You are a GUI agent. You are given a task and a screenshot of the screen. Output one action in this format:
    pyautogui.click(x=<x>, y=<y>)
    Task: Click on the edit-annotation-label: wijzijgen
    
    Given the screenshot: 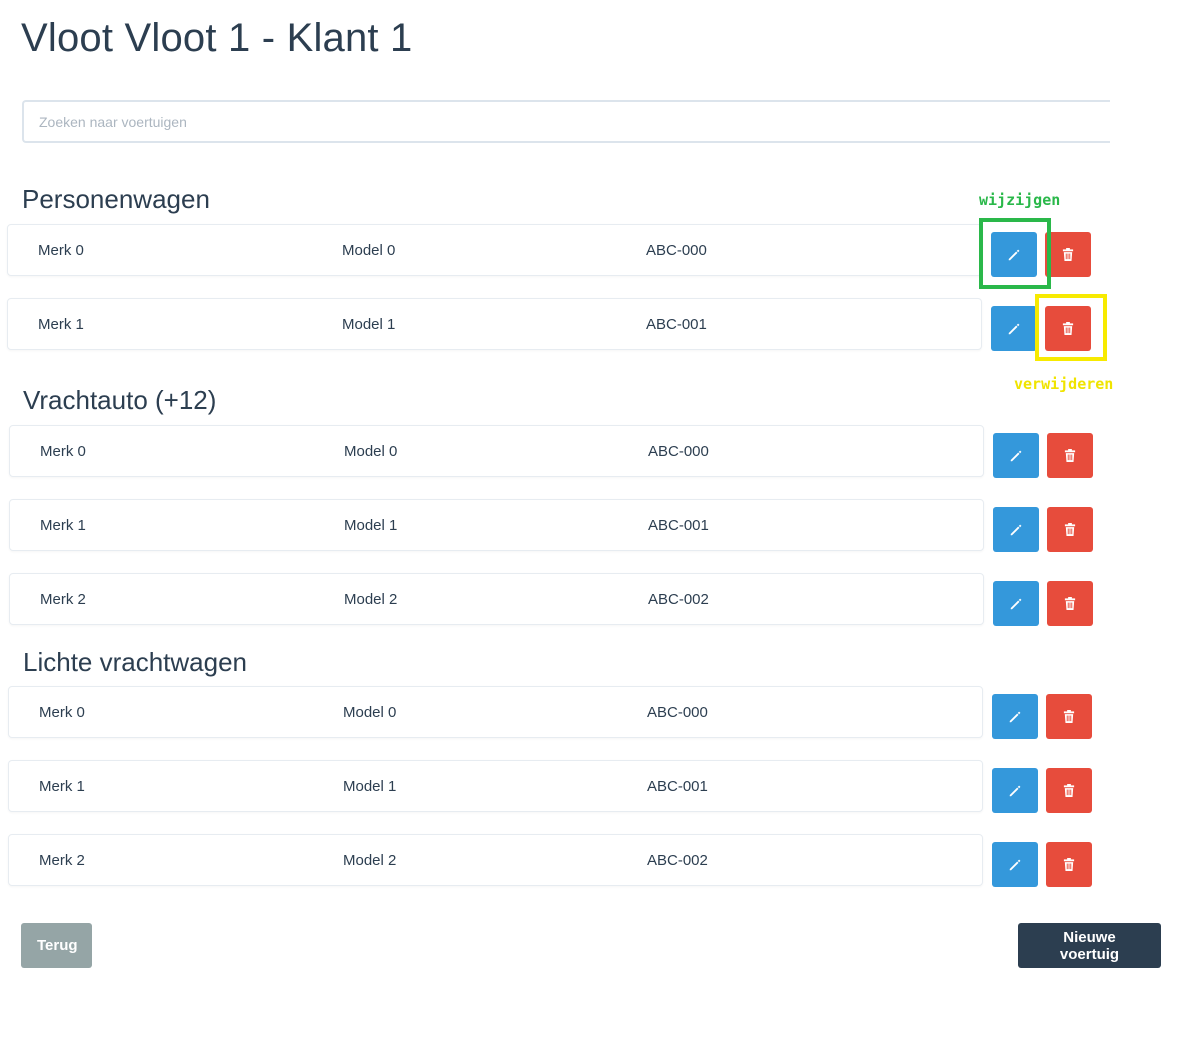 What is the action you would take?
    pyautogui.click(x=1020, y=200)
    